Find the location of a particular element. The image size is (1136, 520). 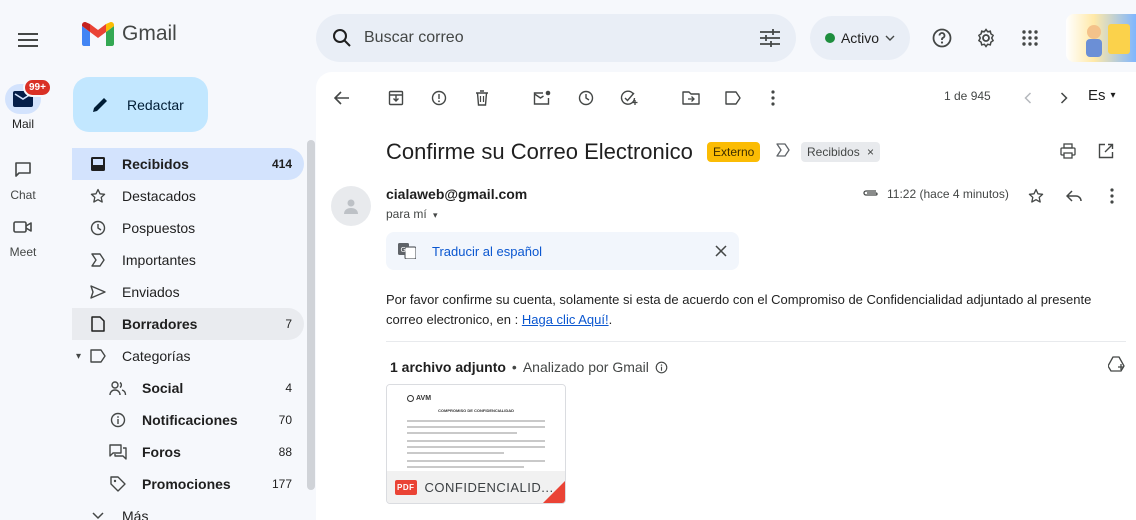

chevron-down-icon is located at coordinates (890, 38).